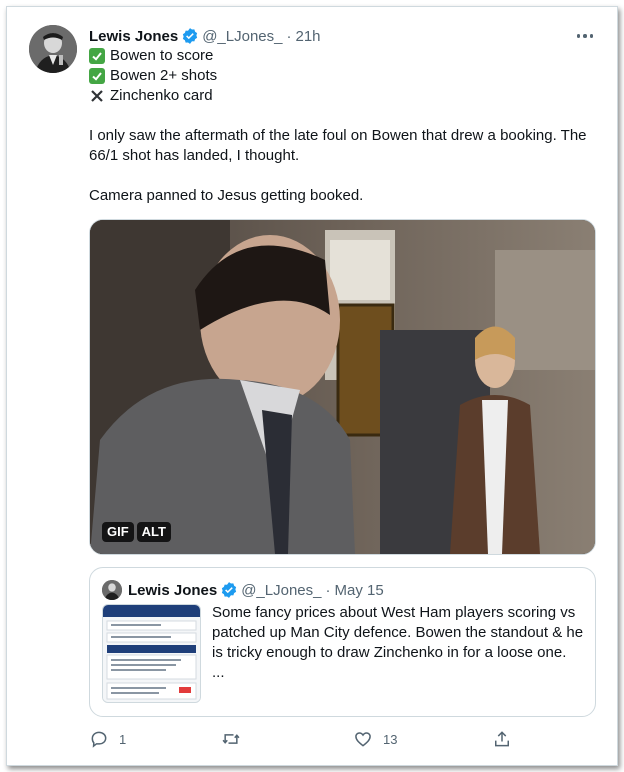  What do you see at coordinates (107, 739) in the screenshot?
I see `reply-button: 1` at bounding box center [107, 739].